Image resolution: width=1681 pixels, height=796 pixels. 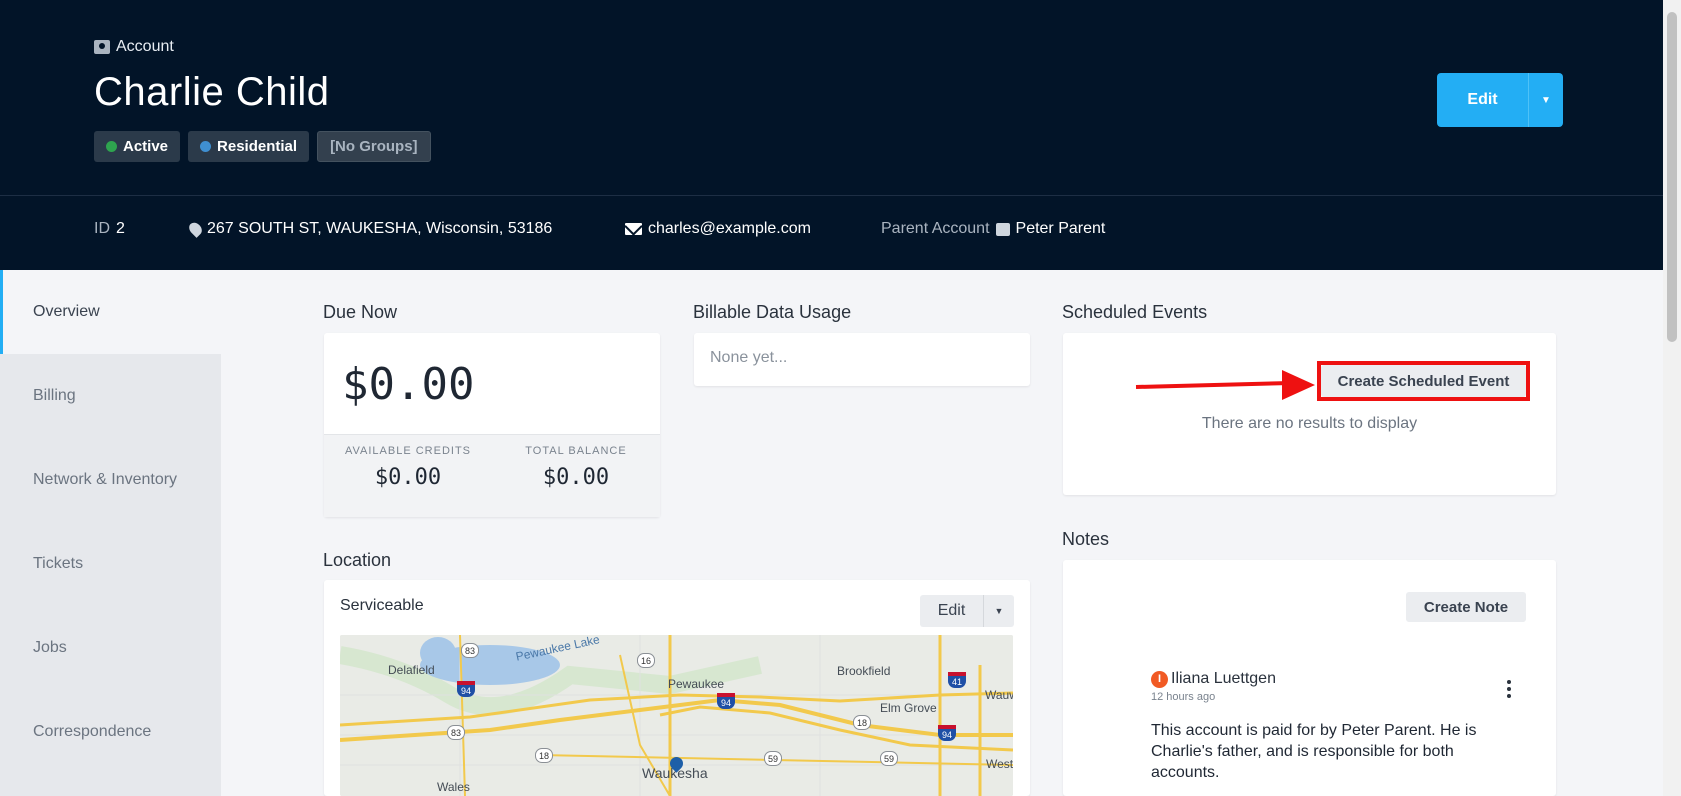 I want to click on more-options-icon, so click(x=1509, y=689).